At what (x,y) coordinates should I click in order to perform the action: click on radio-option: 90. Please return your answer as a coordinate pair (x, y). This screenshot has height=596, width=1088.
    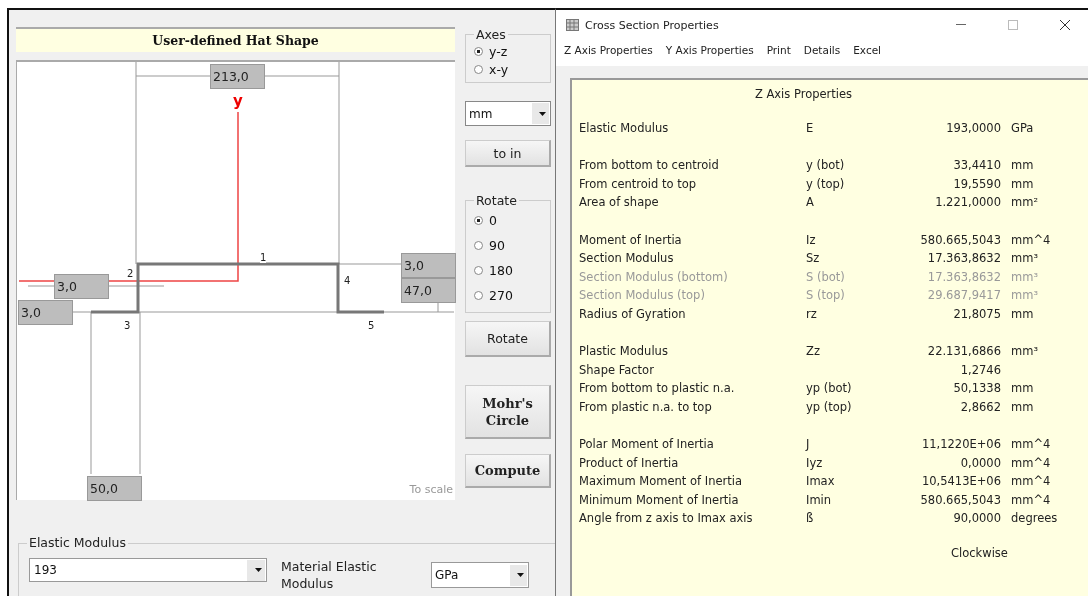
    Looking at the image, I should click on (512, 245).